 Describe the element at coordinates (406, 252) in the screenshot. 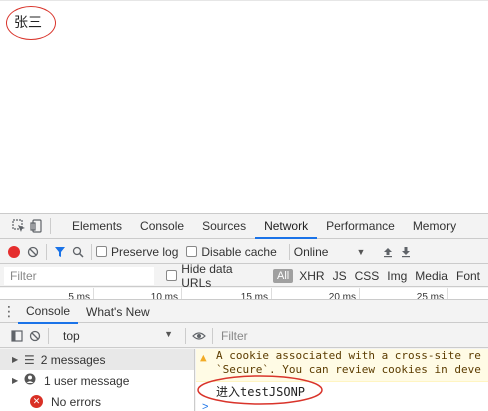

I see `export-har-icon` at that location.